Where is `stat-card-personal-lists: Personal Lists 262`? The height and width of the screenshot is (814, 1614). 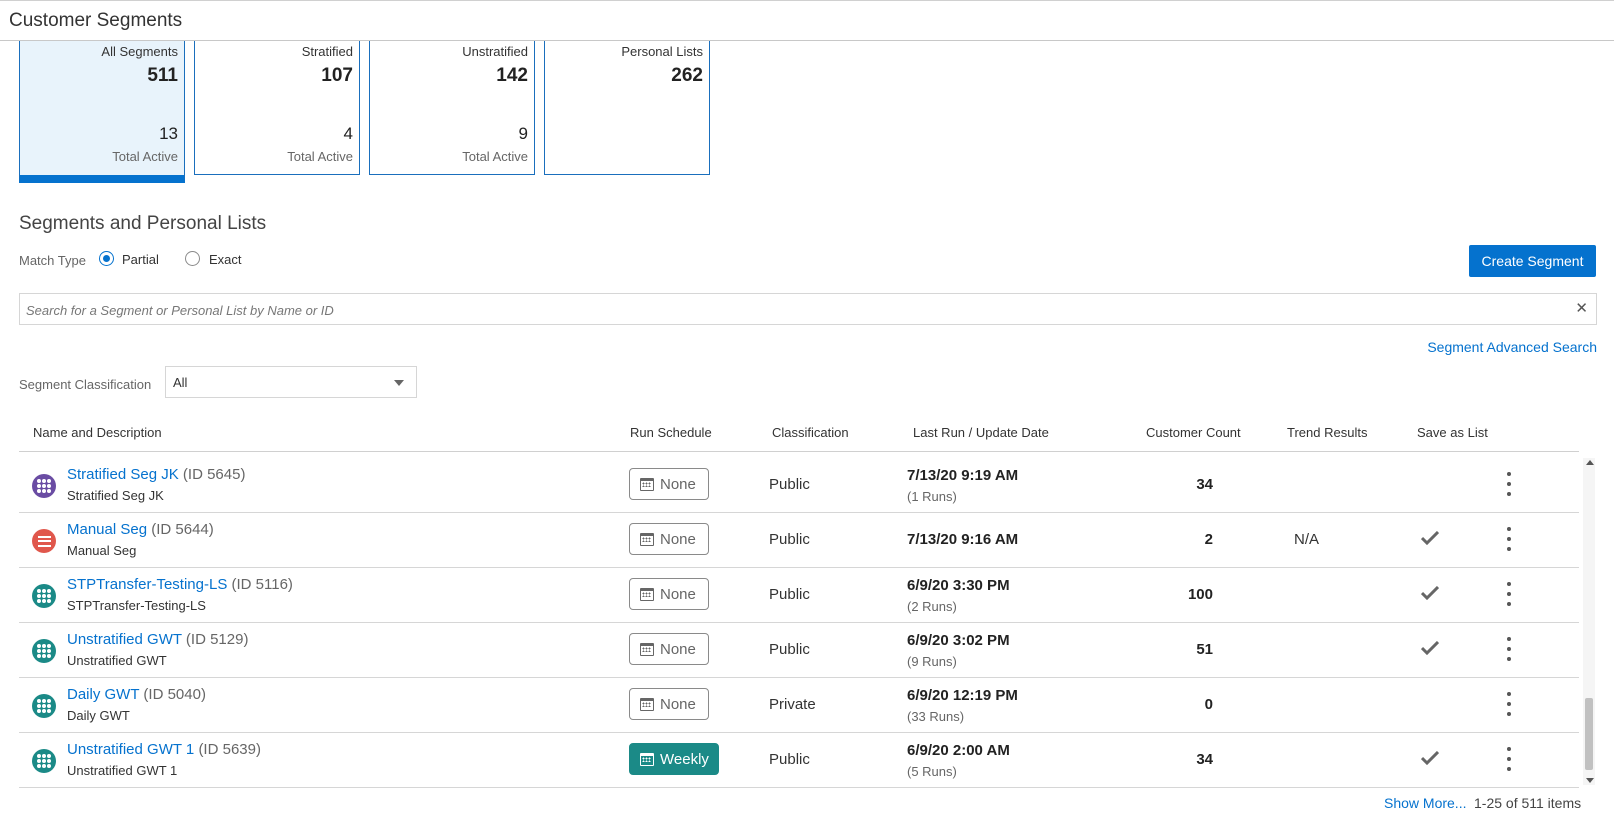 stat-card-personal-lists: Personal Lists 262 is located at coordinates (627, 108).